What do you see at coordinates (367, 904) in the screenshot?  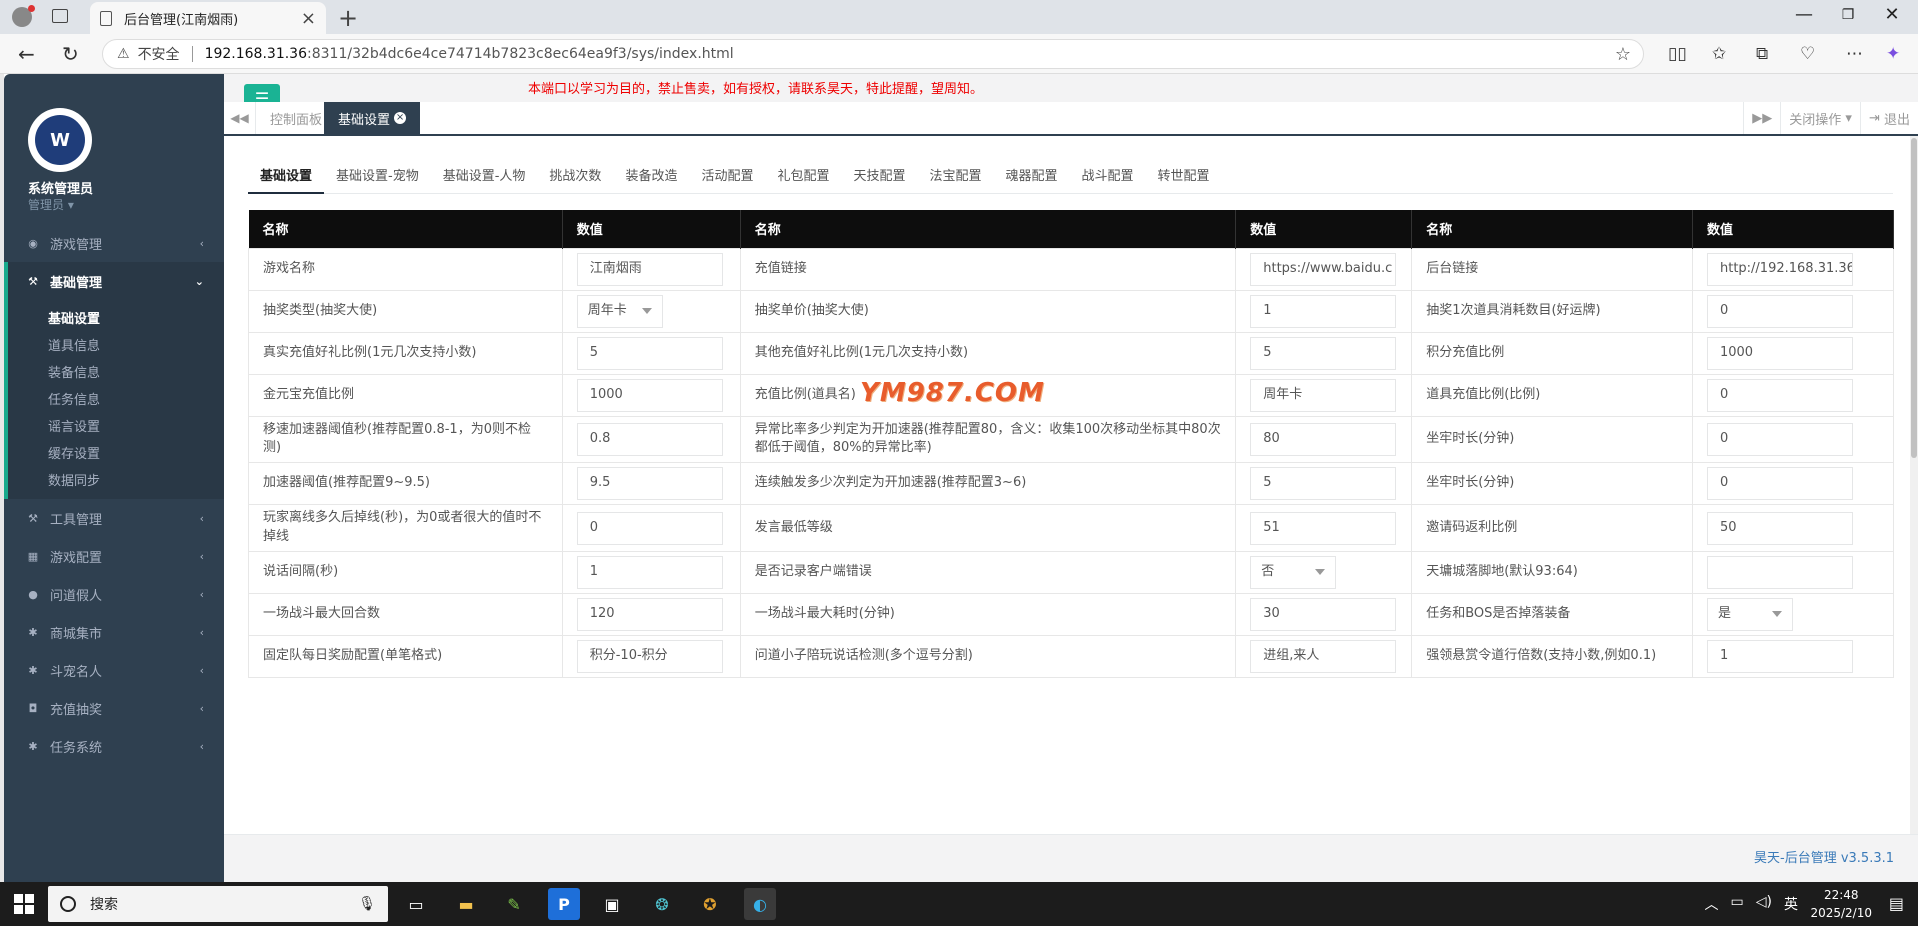 I see `microphone-icon: 🎙` at bounding box center [367, 904].